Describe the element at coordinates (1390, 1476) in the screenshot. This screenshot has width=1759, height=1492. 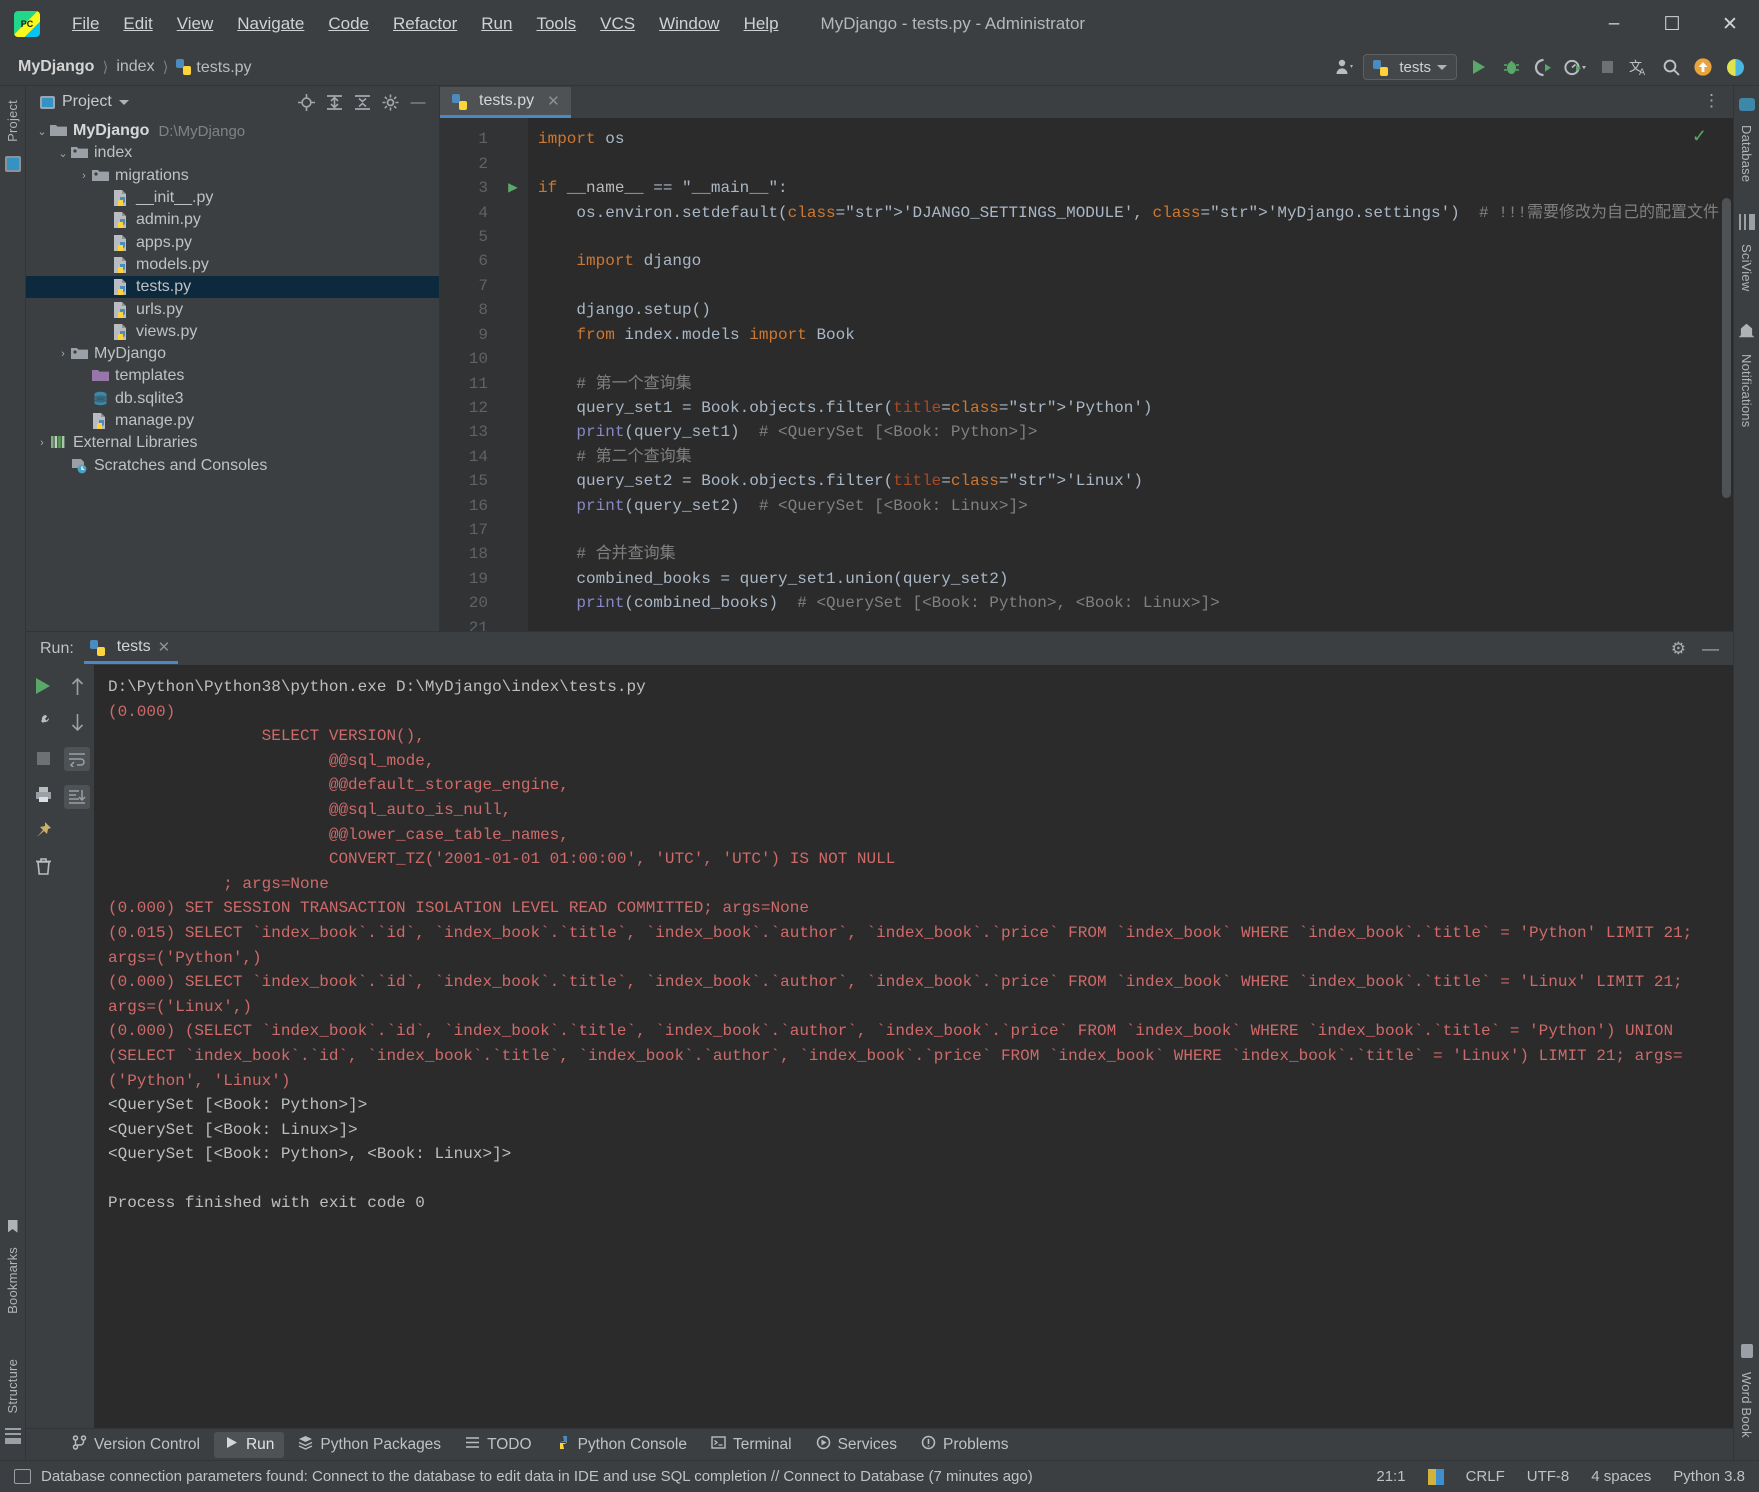
I see `caret-position: 21:1` at that location.